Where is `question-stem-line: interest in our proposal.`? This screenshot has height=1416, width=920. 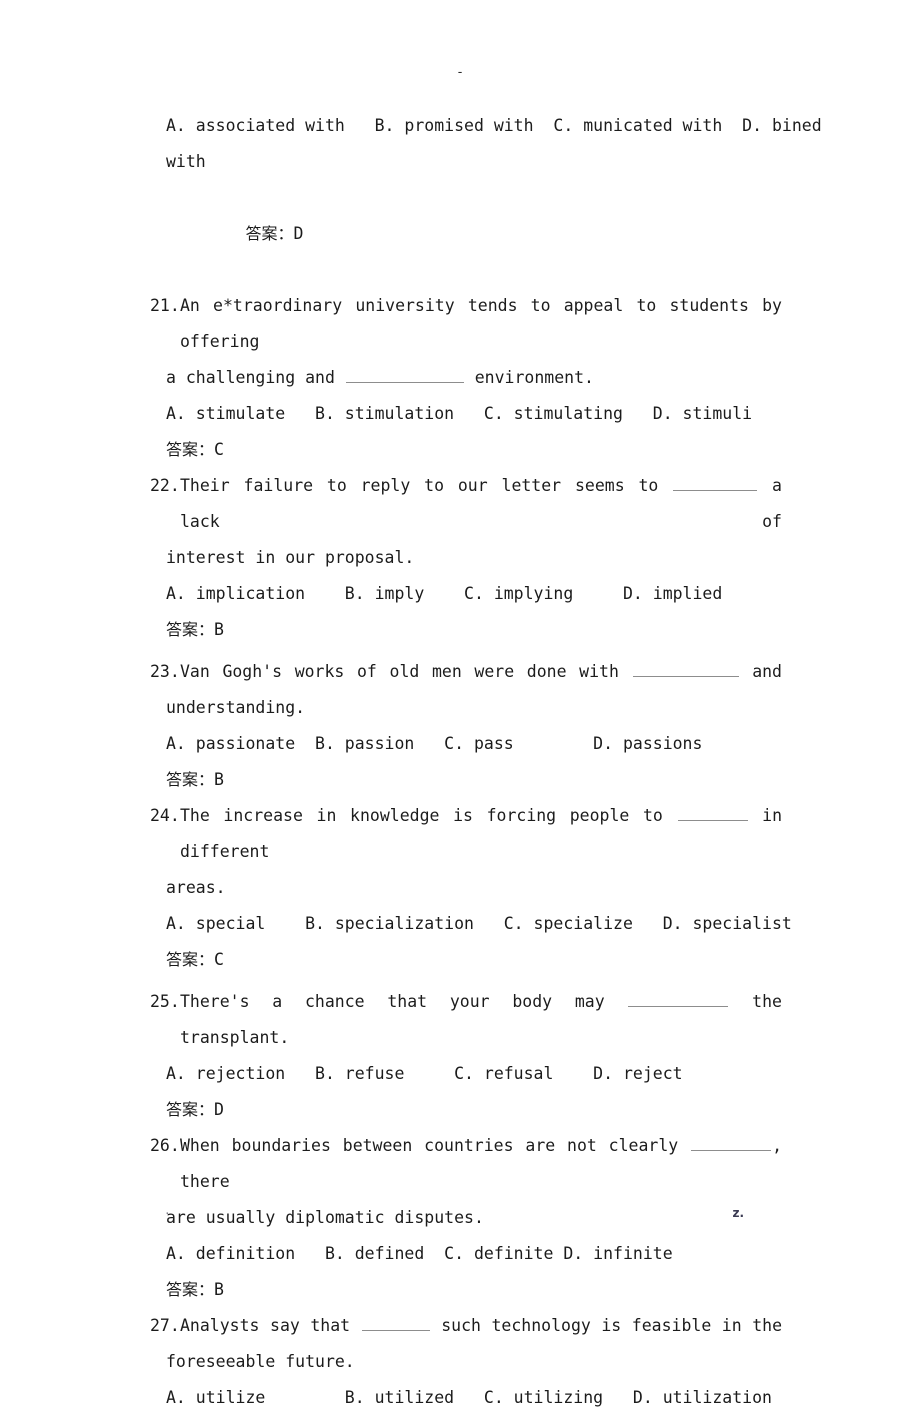
question-stem-line: interest in our proposal. is located at coordinates (290, 557).